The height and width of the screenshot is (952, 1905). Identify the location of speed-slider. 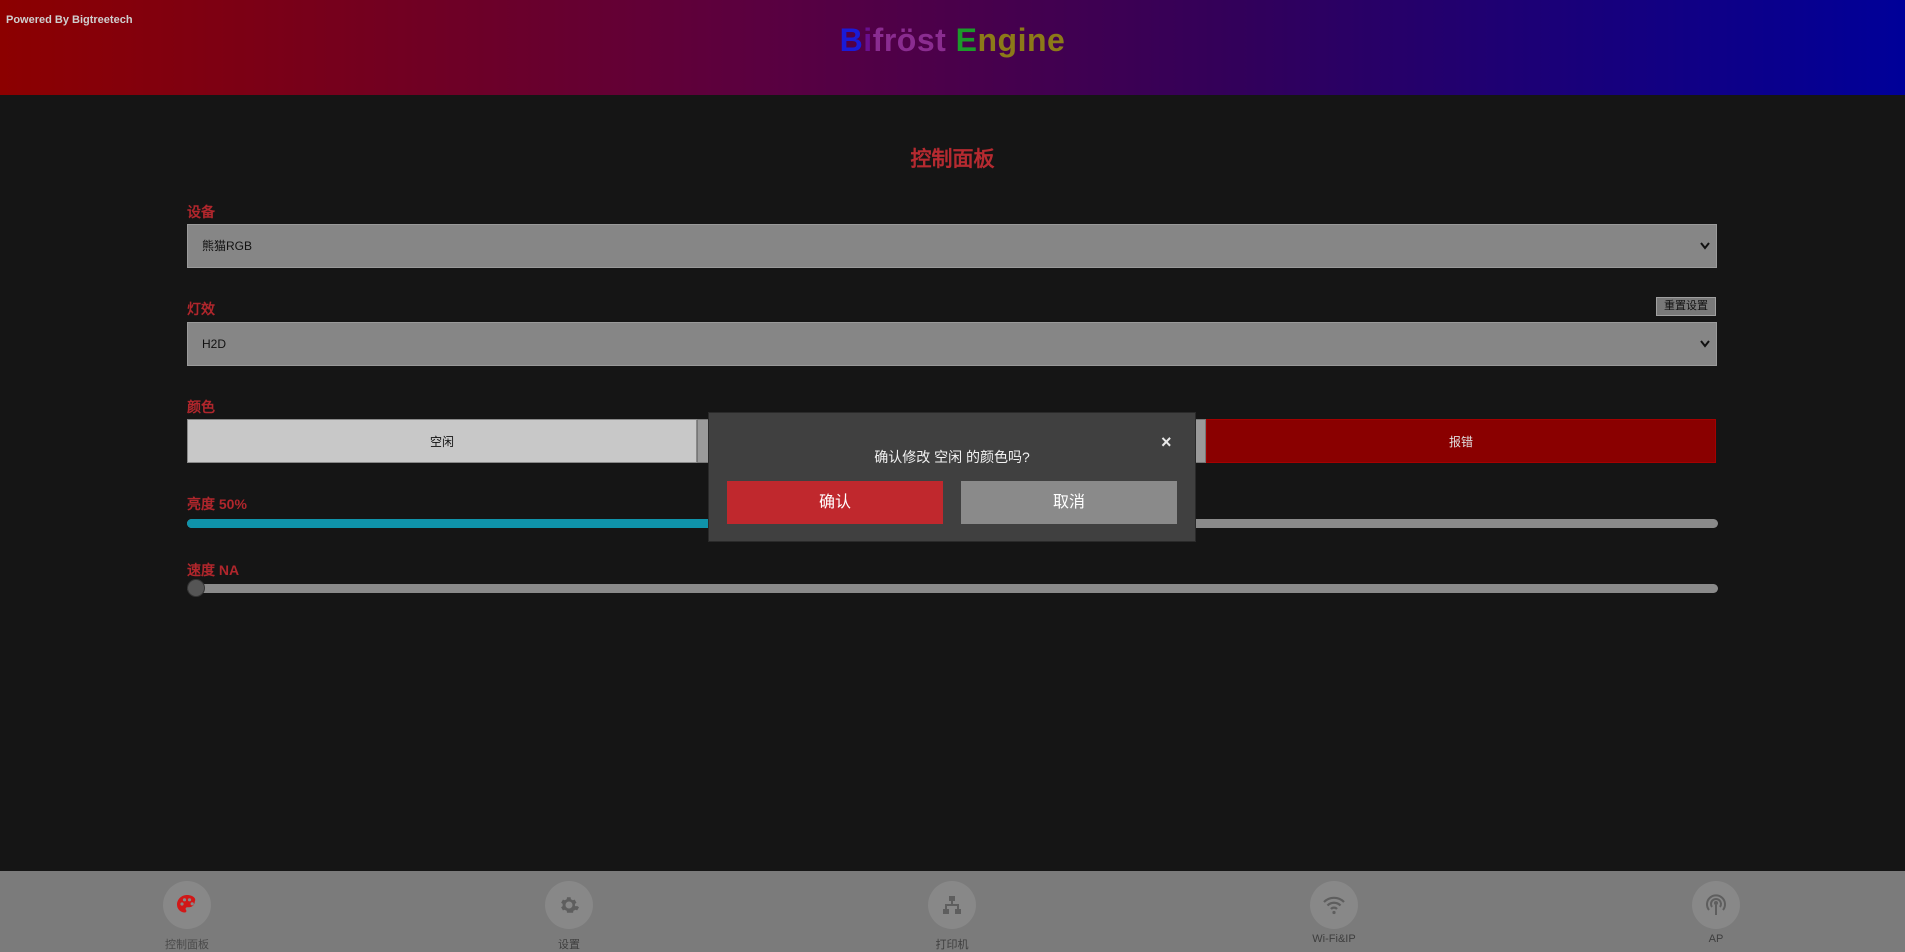
(952, 588).